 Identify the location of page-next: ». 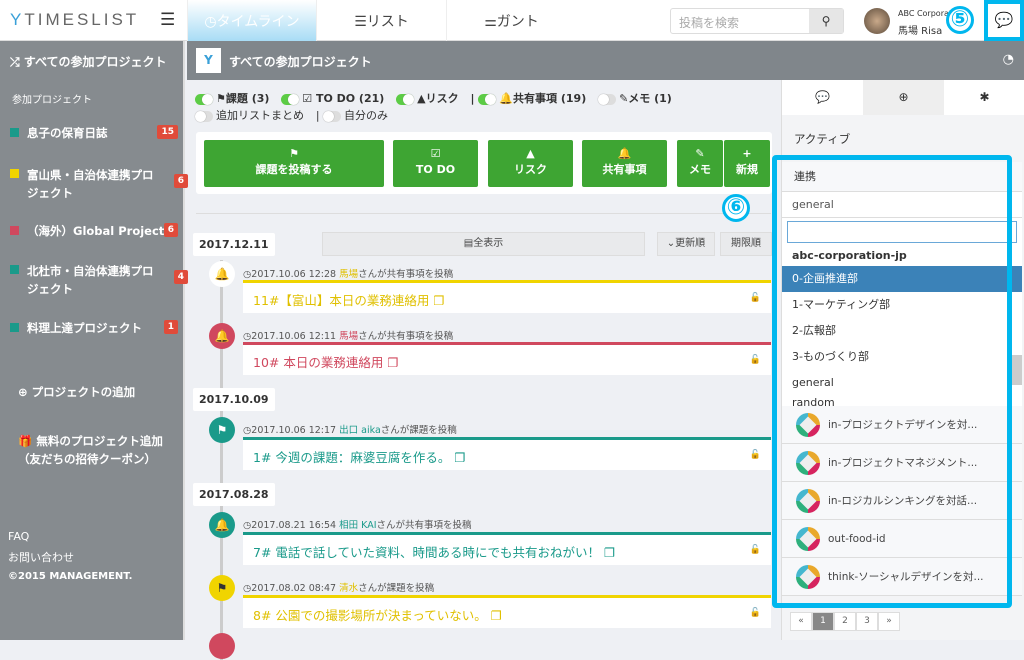
(889, 621).